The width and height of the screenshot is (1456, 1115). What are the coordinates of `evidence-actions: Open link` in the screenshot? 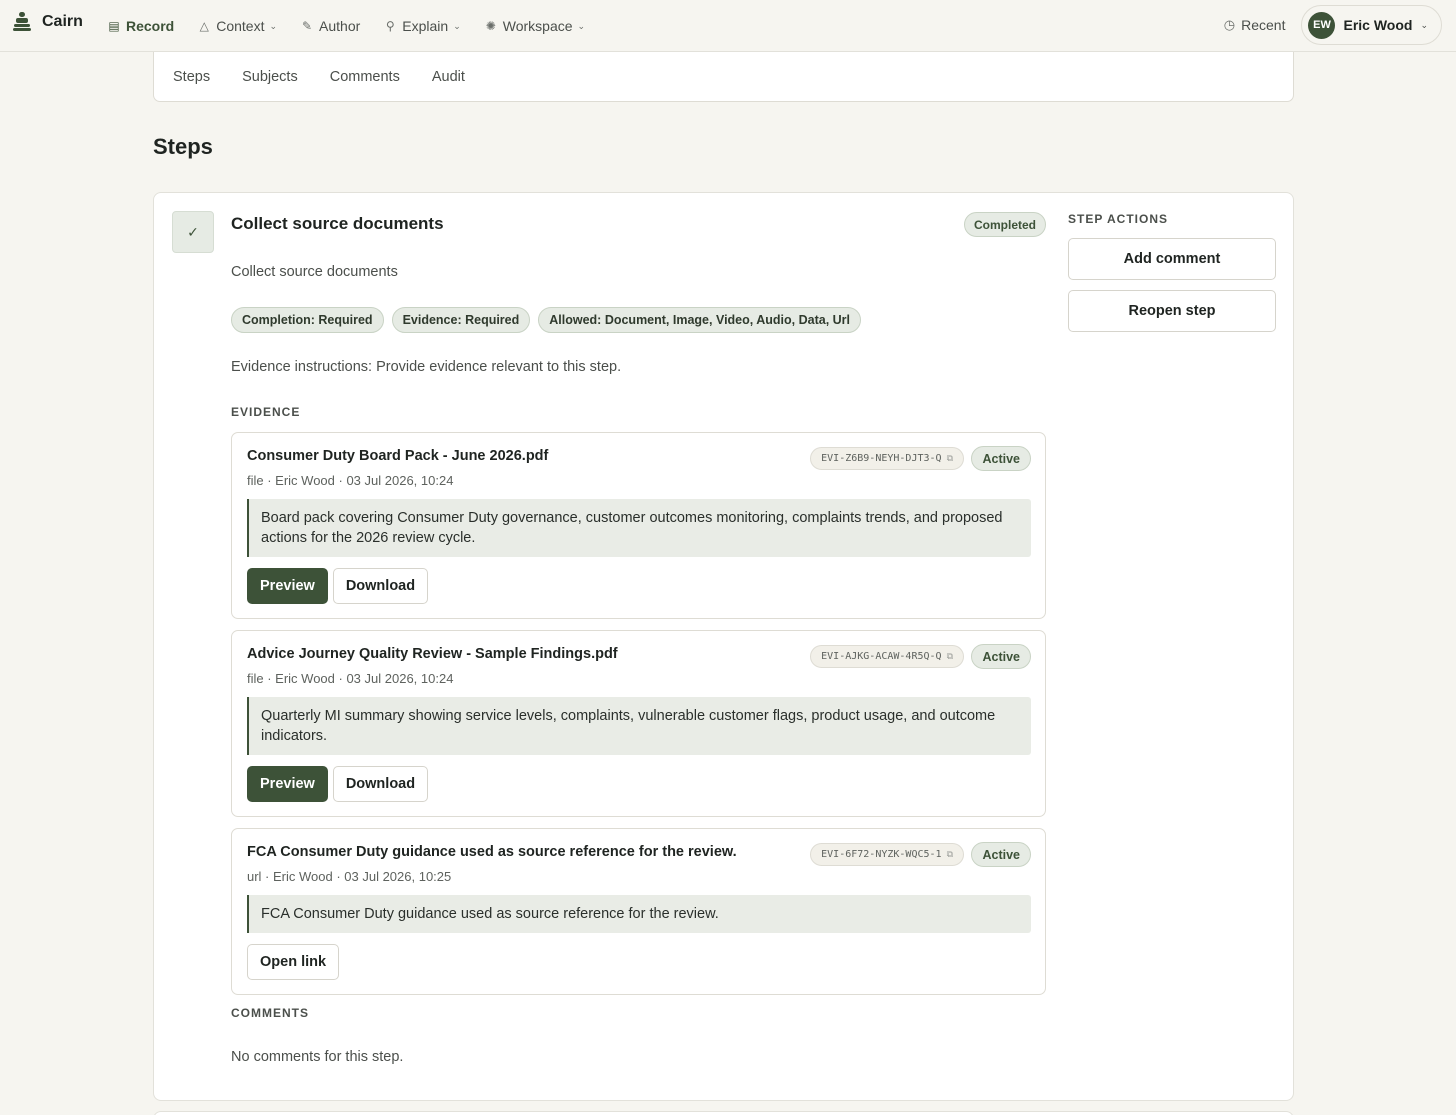 It's located at (295, 962).